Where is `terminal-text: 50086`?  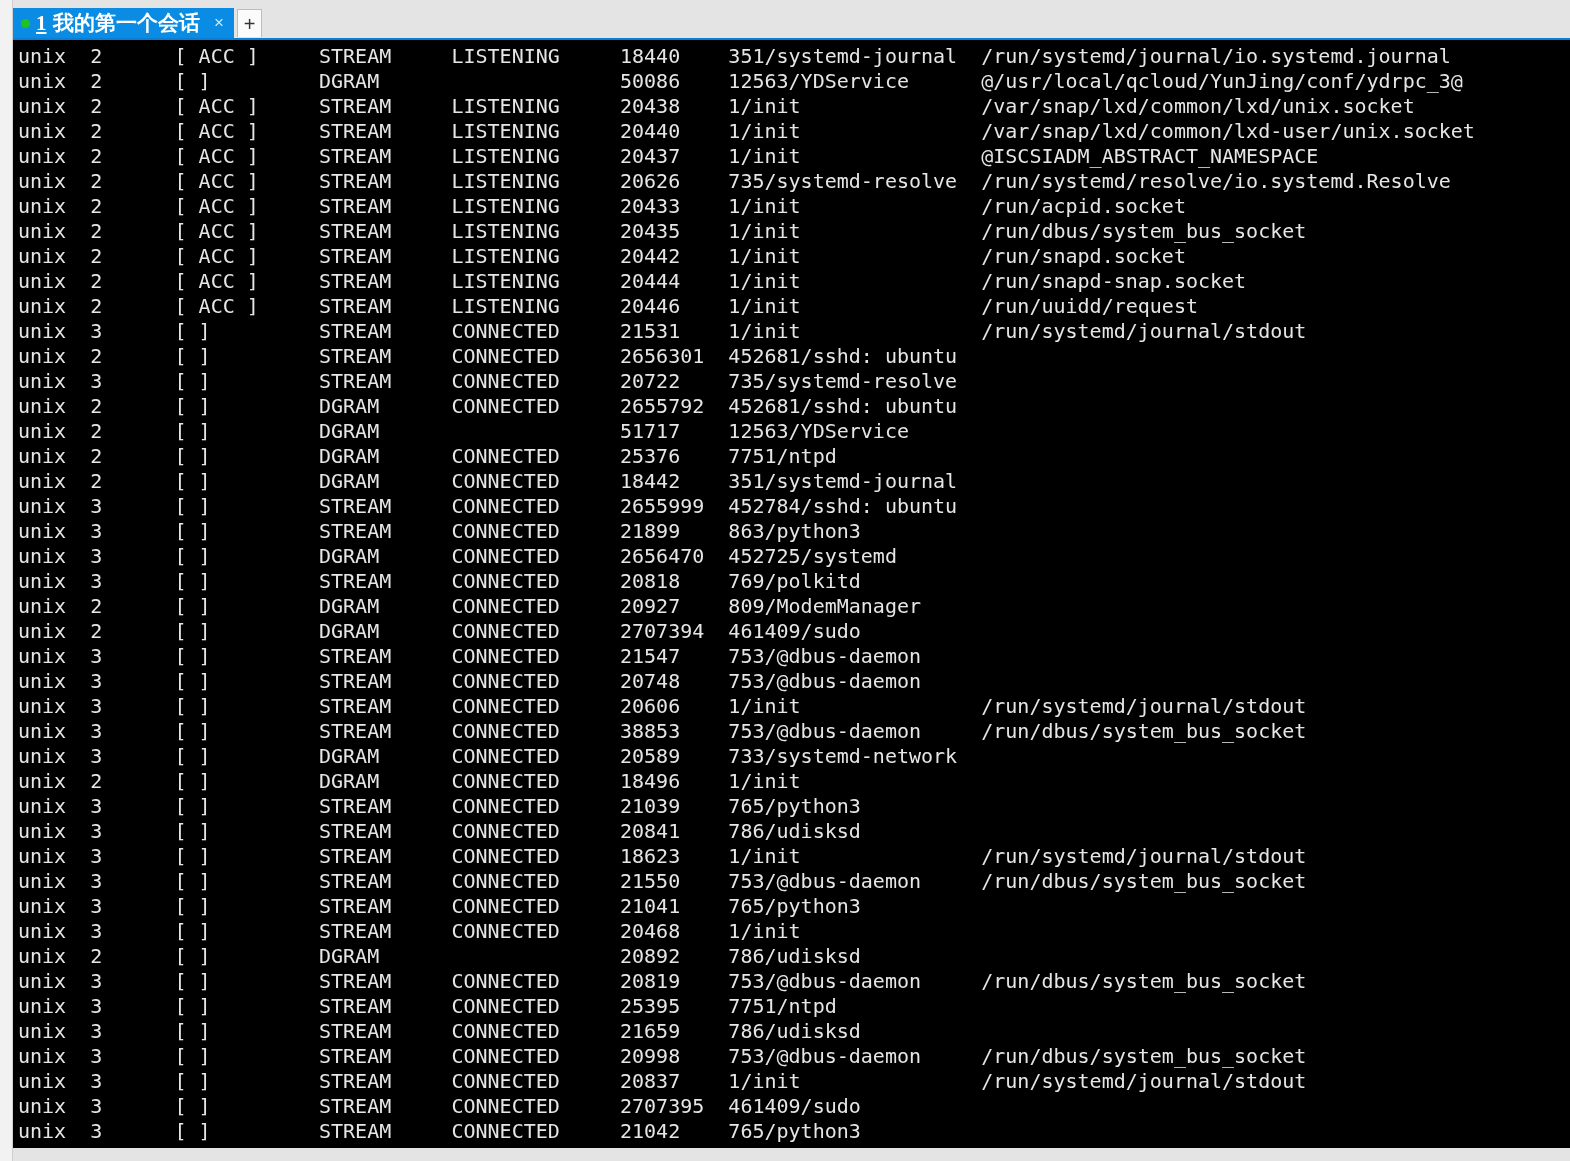
terminal-text: 50086 is located at coordinates (651, 81).